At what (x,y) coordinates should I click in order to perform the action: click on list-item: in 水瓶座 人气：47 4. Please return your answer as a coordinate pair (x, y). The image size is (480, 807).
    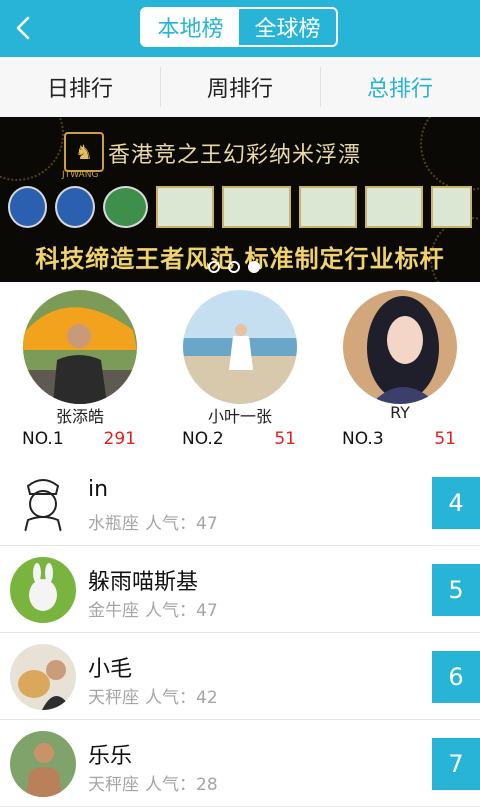
    Looking at the image, I should click on (240, 502).